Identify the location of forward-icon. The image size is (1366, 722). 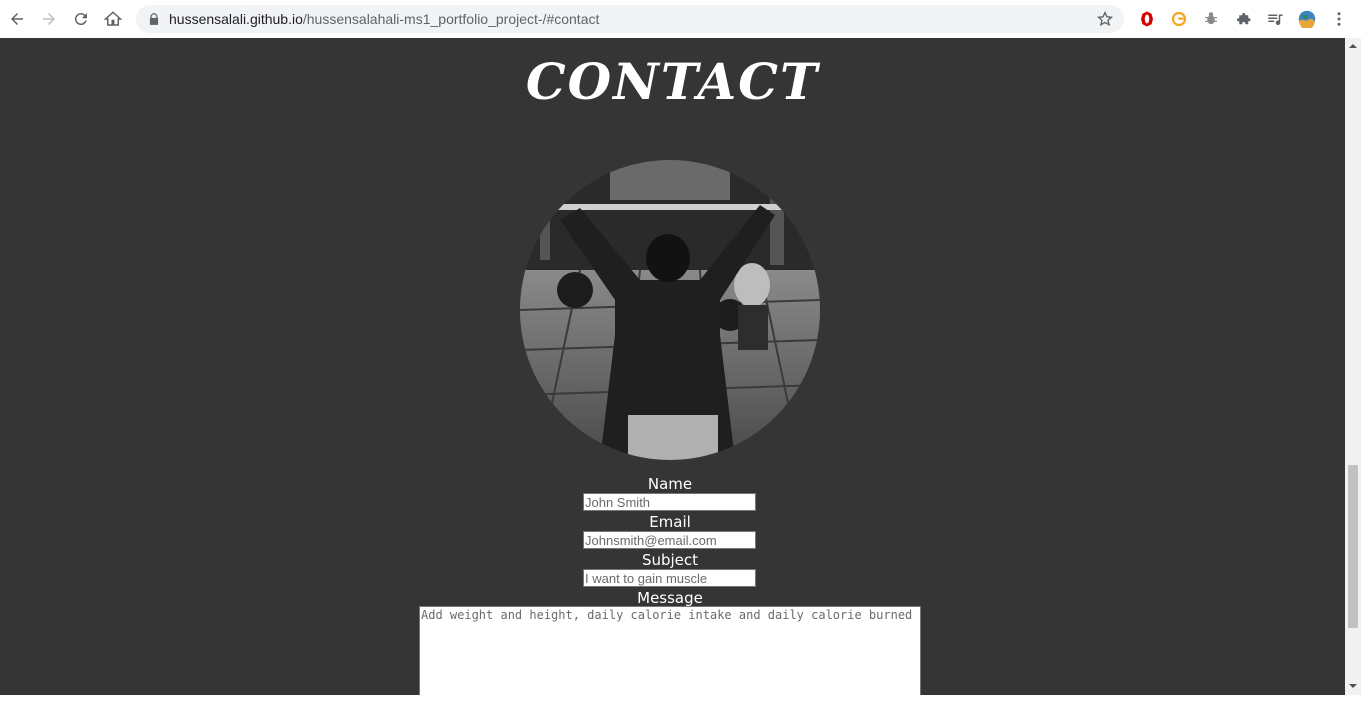
(49, 19).